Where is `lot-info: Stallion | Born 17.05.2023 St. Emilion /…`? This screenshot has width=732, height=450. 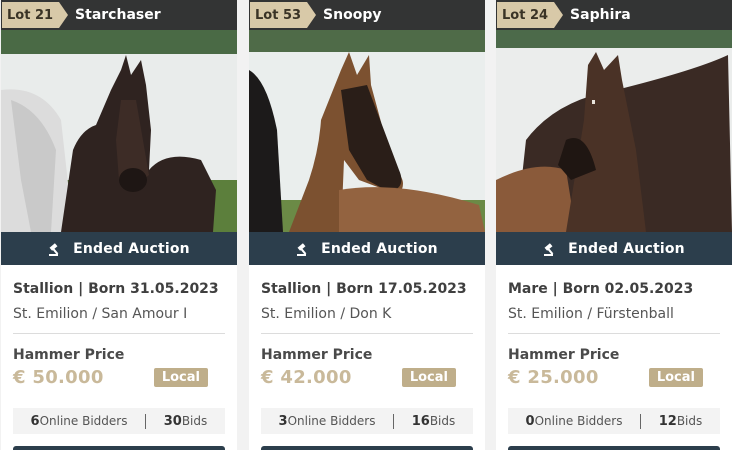
lot-info: Stallion | Born 17.05.2023 St. Emilion /… is located at coordinates (367, 326).